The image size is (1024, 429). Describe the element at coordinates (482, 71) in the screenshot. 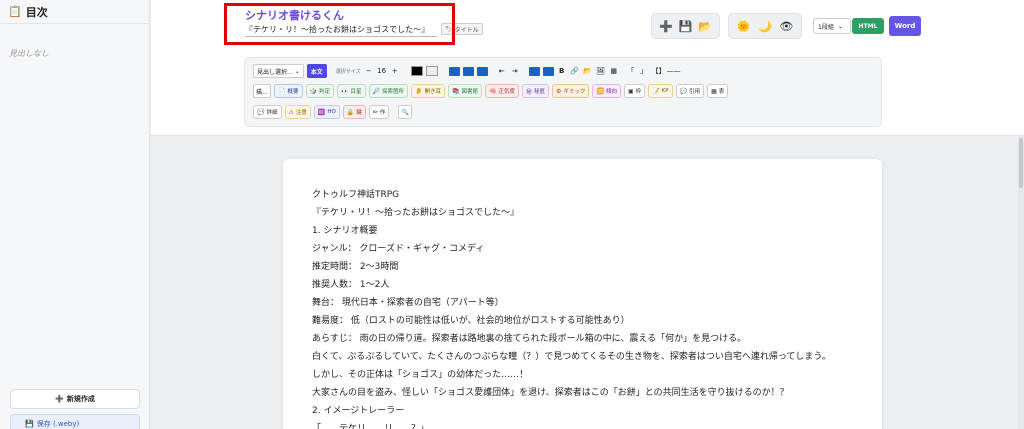

I see `align-right-icon` at that location.